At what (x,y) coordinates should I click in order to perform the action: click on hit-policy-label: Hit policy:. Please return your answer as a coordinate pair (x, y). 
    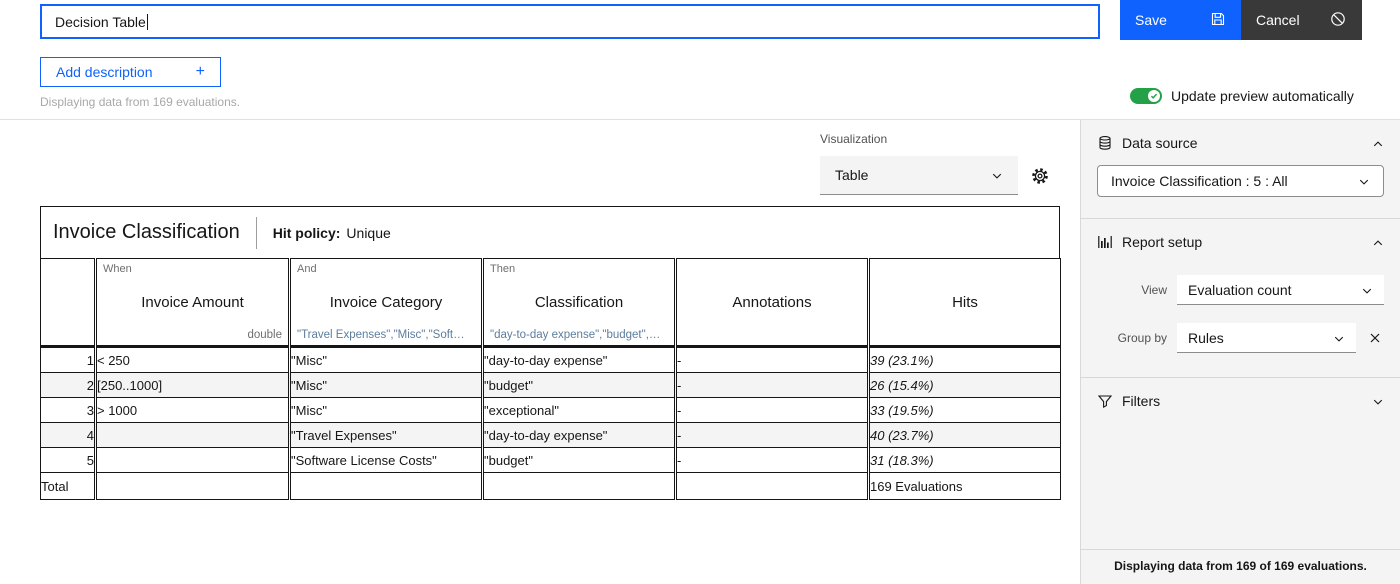
    Looking at the image, I should click on (306, 232).